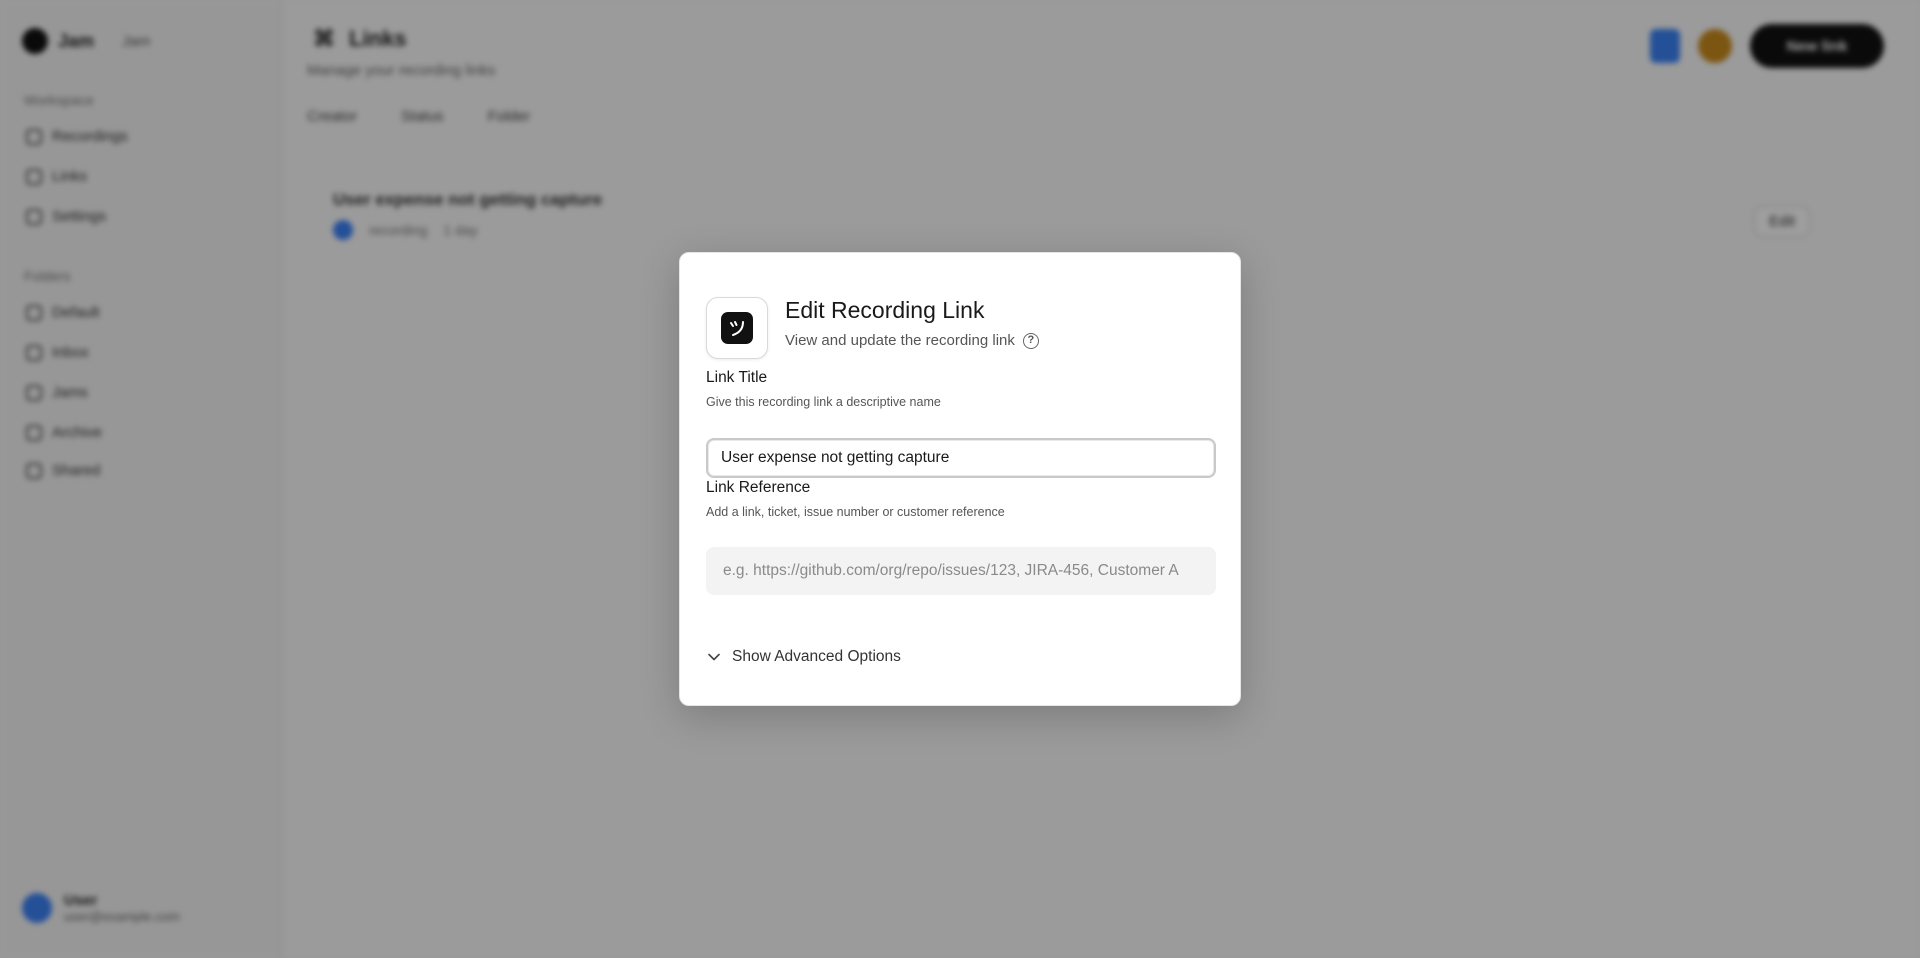 Image resolution: width=1920 pixels, height=958 pixels. I want to click on dialog-subtitle: View and update the recording link ?, so click(912, 340).